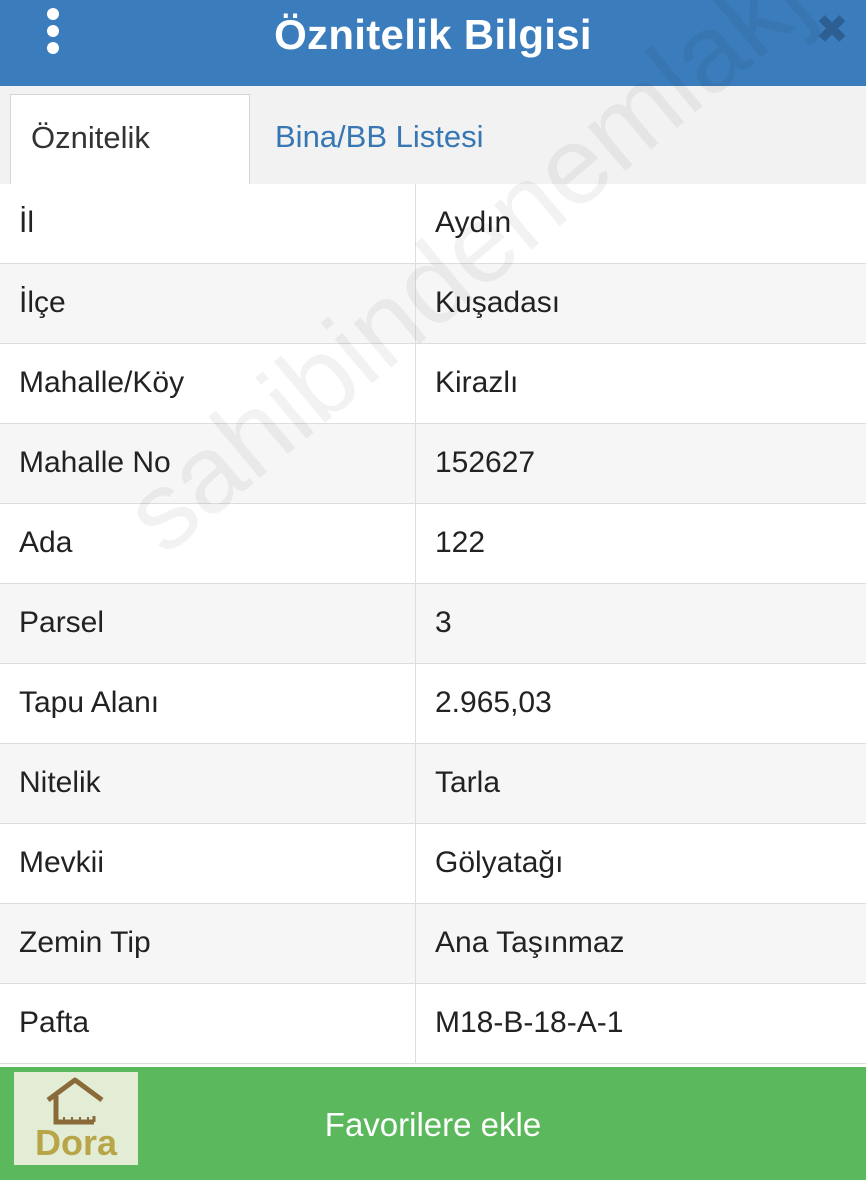 The height and width of the screenshot is (1183, 866). What do you see at coordinates (208, 1023) in the screenshot?
I see `row-key: Pafta` at bounding box center [208, 1023].